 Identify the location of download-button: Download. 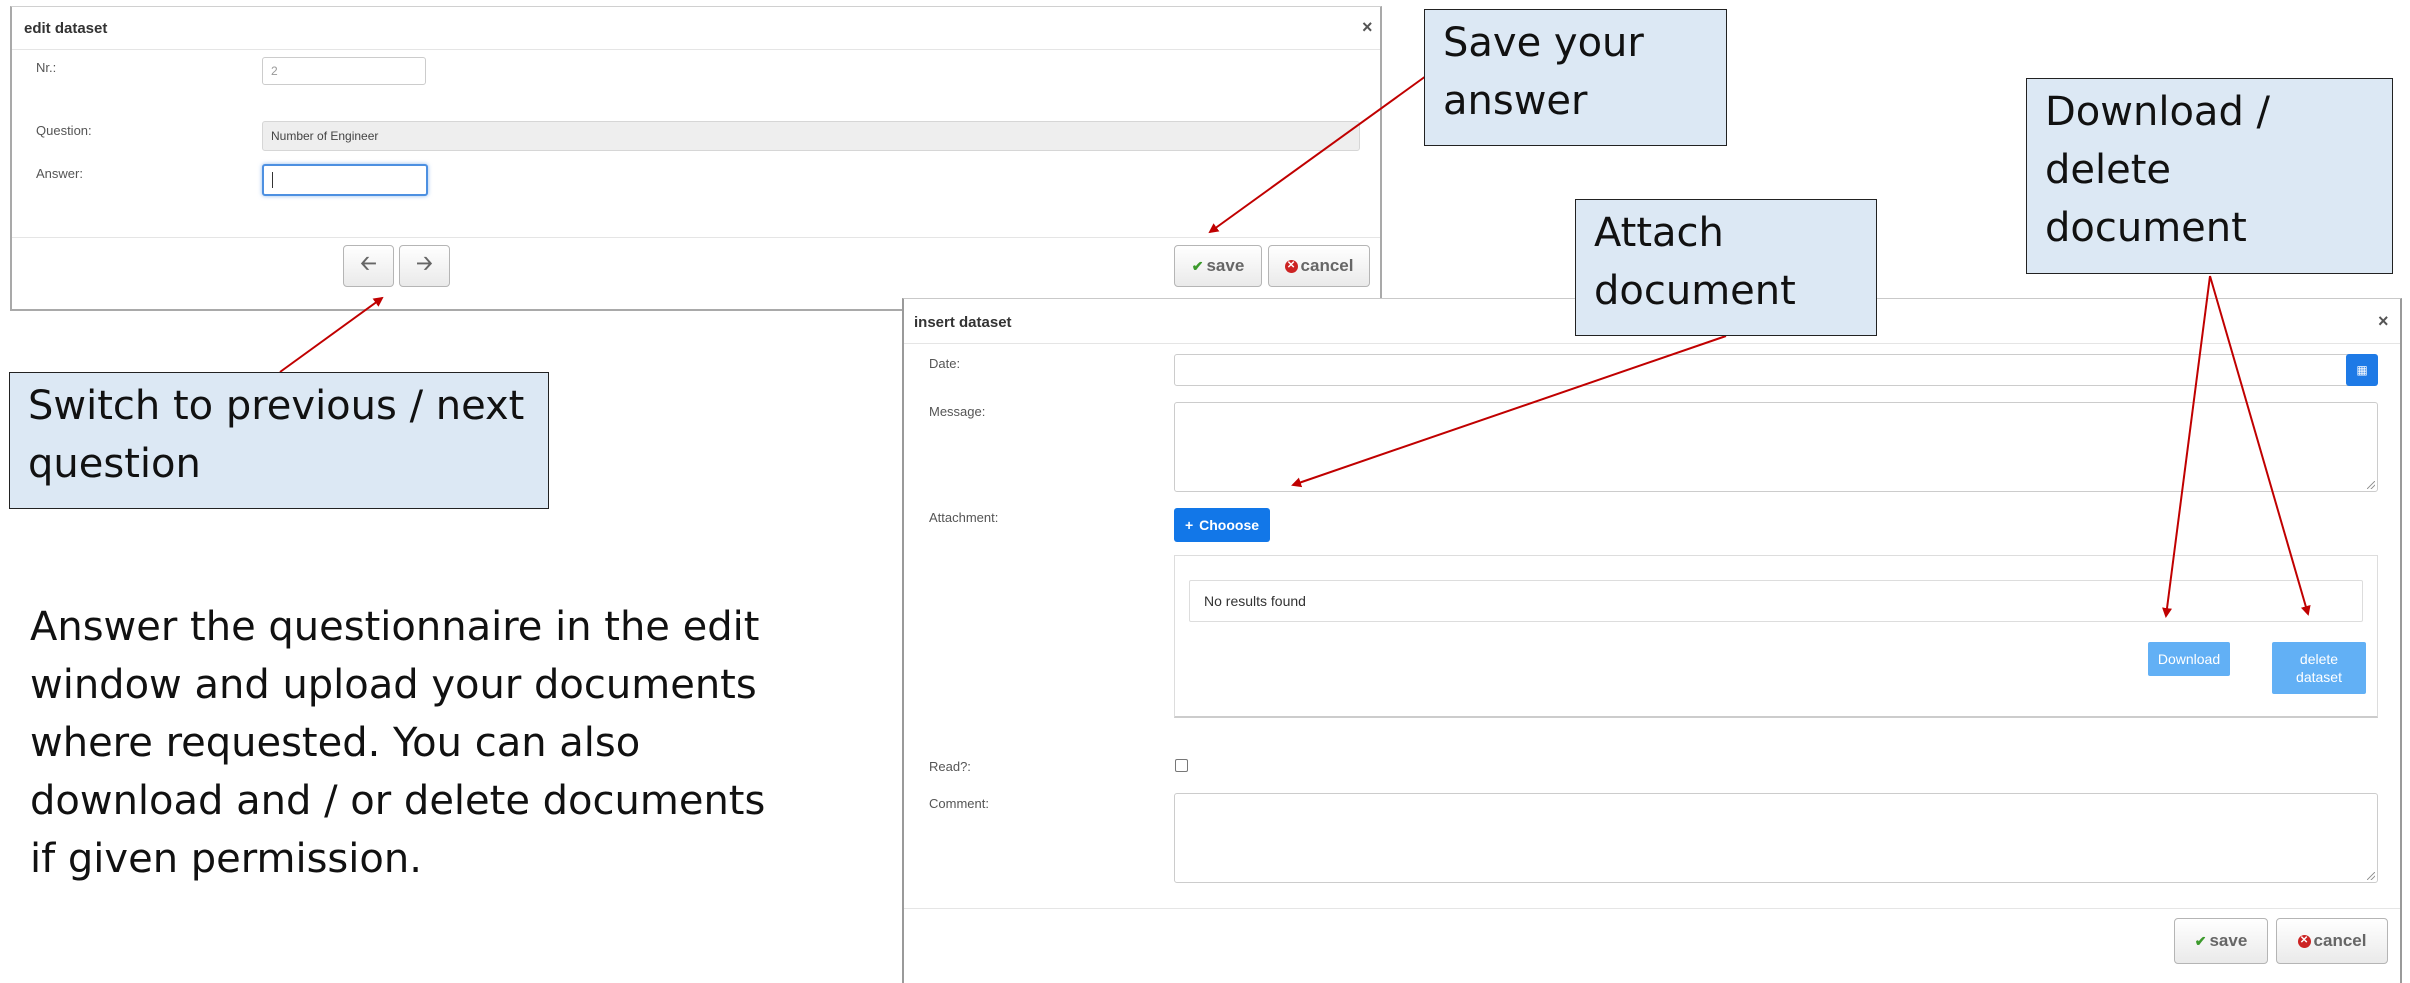
(2189, 659).